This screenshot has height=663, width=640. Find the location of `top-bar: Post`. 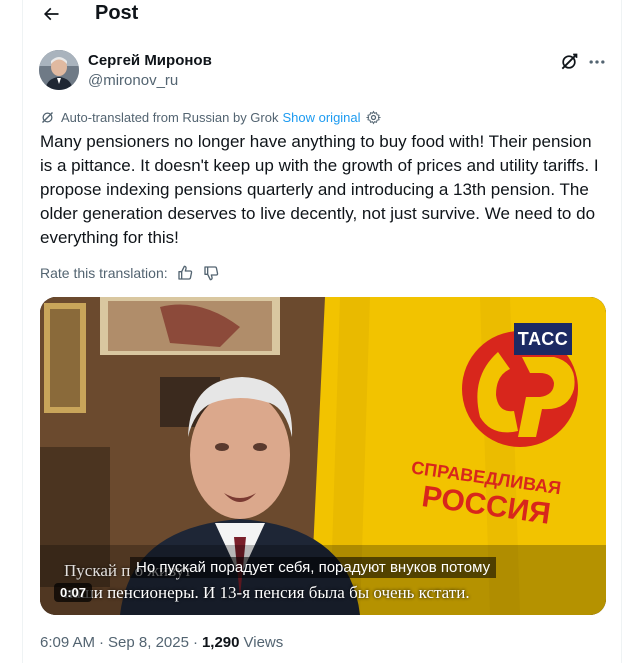

top-bar: Post is located at coordinates (323, 16).